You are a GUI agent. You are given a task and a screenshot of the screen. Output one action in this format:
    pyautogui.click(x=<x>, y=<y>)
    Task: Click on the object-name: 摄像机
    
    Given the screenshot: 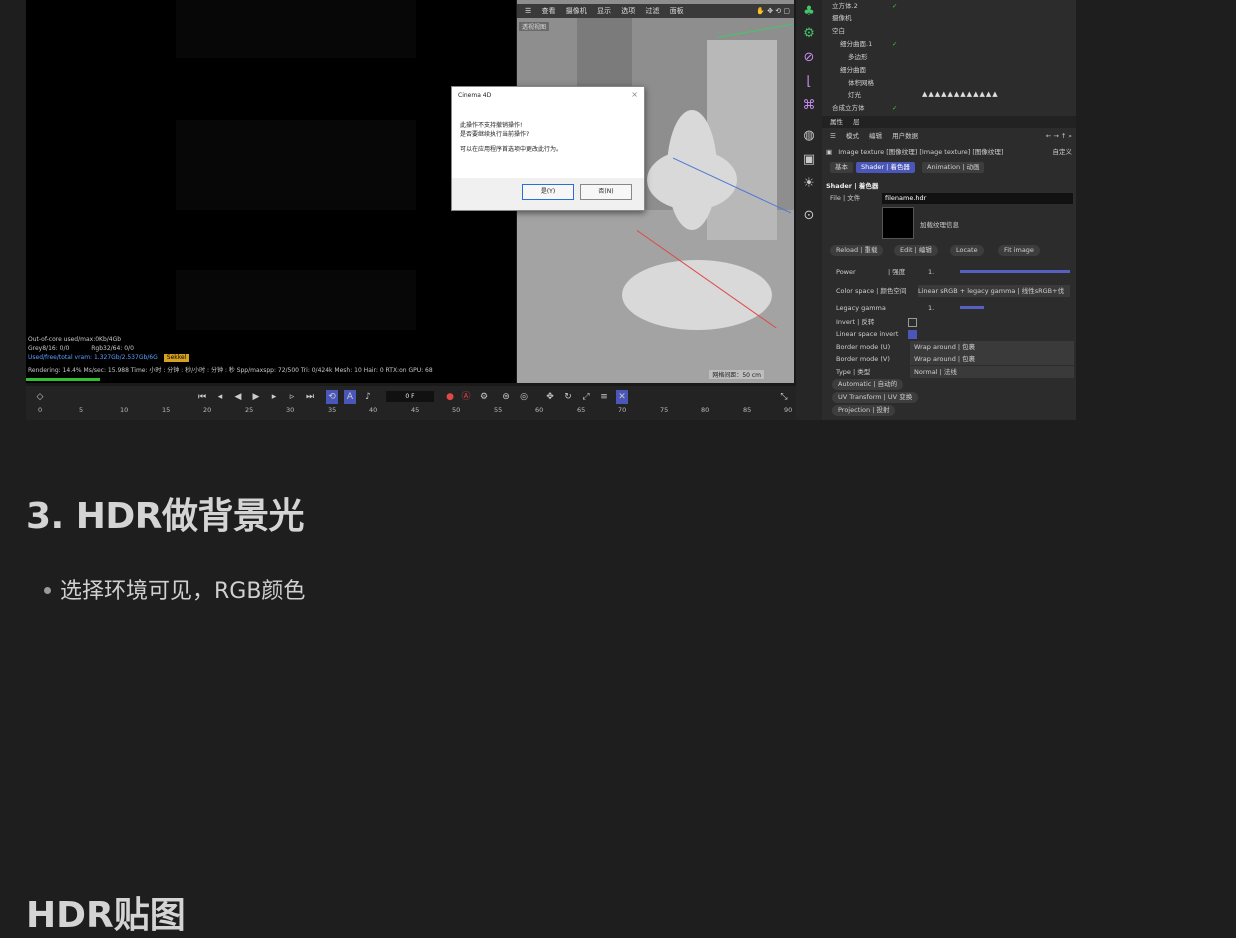 What is the action you would take?
    pyautogui.click(x=842, y=18)
    